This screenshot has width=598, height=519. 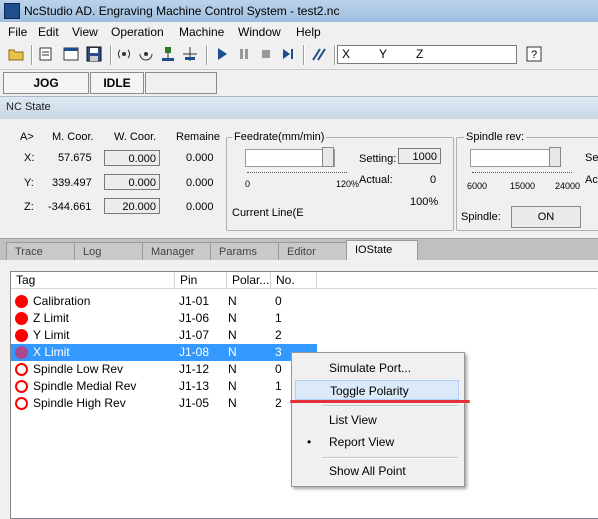 I want to click on app-icon, so click(x=12, y=11).